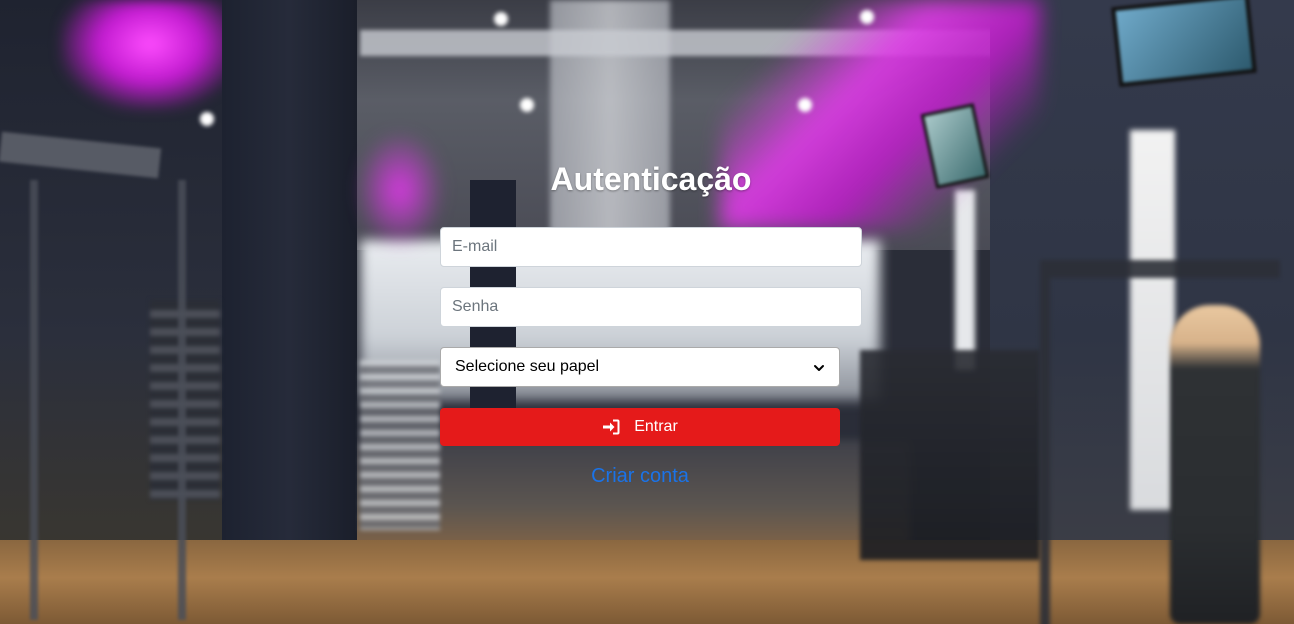  What do you see at coordinates (651, 247) in the screenshot?
I see `email-input` at bounding box center [651, 247].